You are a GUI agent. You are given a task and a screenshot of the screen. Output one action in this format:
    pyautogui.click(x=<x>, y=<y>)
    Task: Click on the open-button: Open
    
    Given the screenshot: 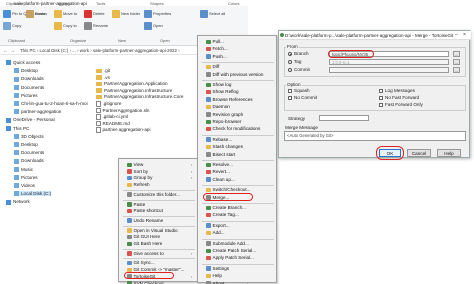 What is the action you would take?
    pyautogui.click(x=153, y=26)
    